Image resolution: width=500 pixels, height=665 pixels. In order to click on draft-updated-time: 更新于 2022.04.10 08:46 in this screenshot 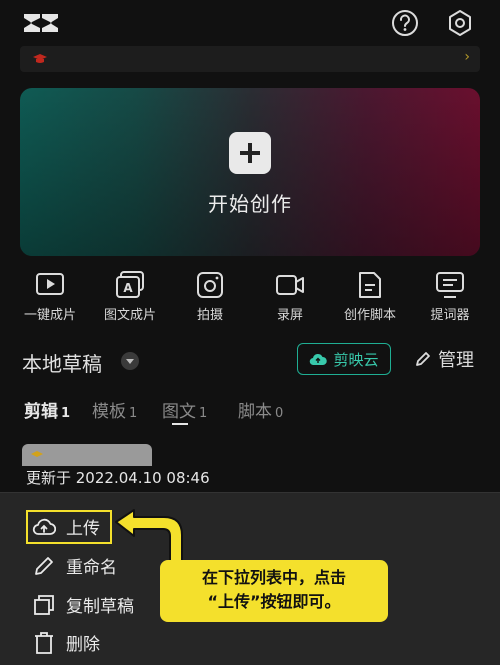, I will do `click(118, 478)`.